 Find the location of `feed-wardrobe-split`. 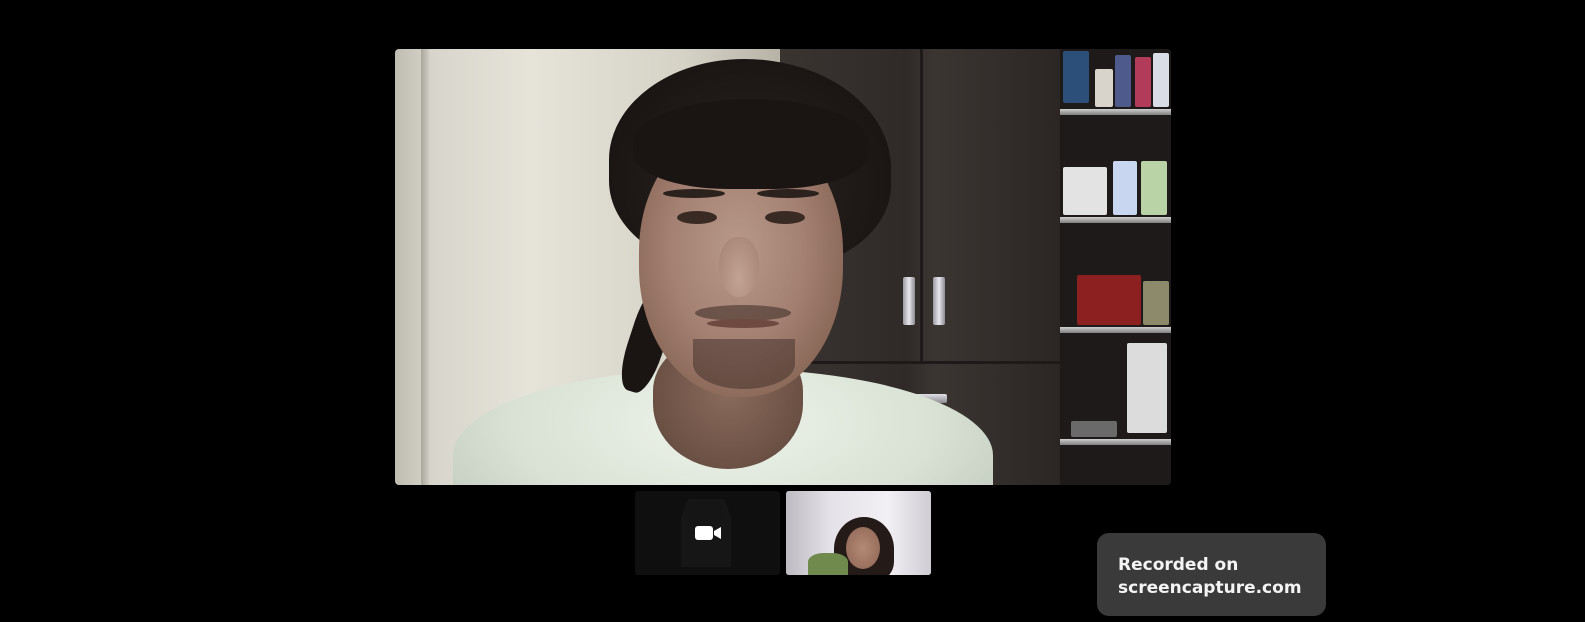

feed-wardrobe-split is located at coordinates (921, 206).